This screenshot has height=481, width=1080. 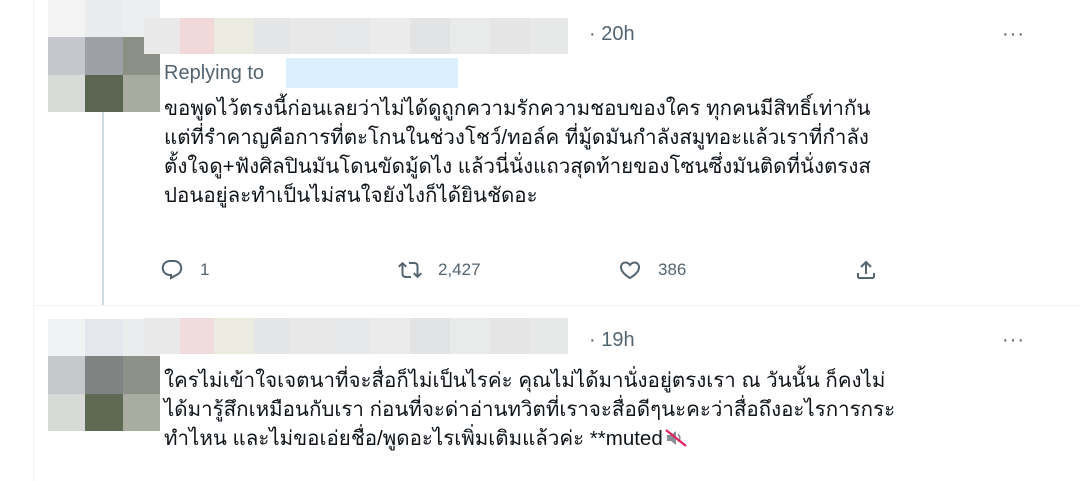 I want to click on share-button, so click(x=866, y=270).